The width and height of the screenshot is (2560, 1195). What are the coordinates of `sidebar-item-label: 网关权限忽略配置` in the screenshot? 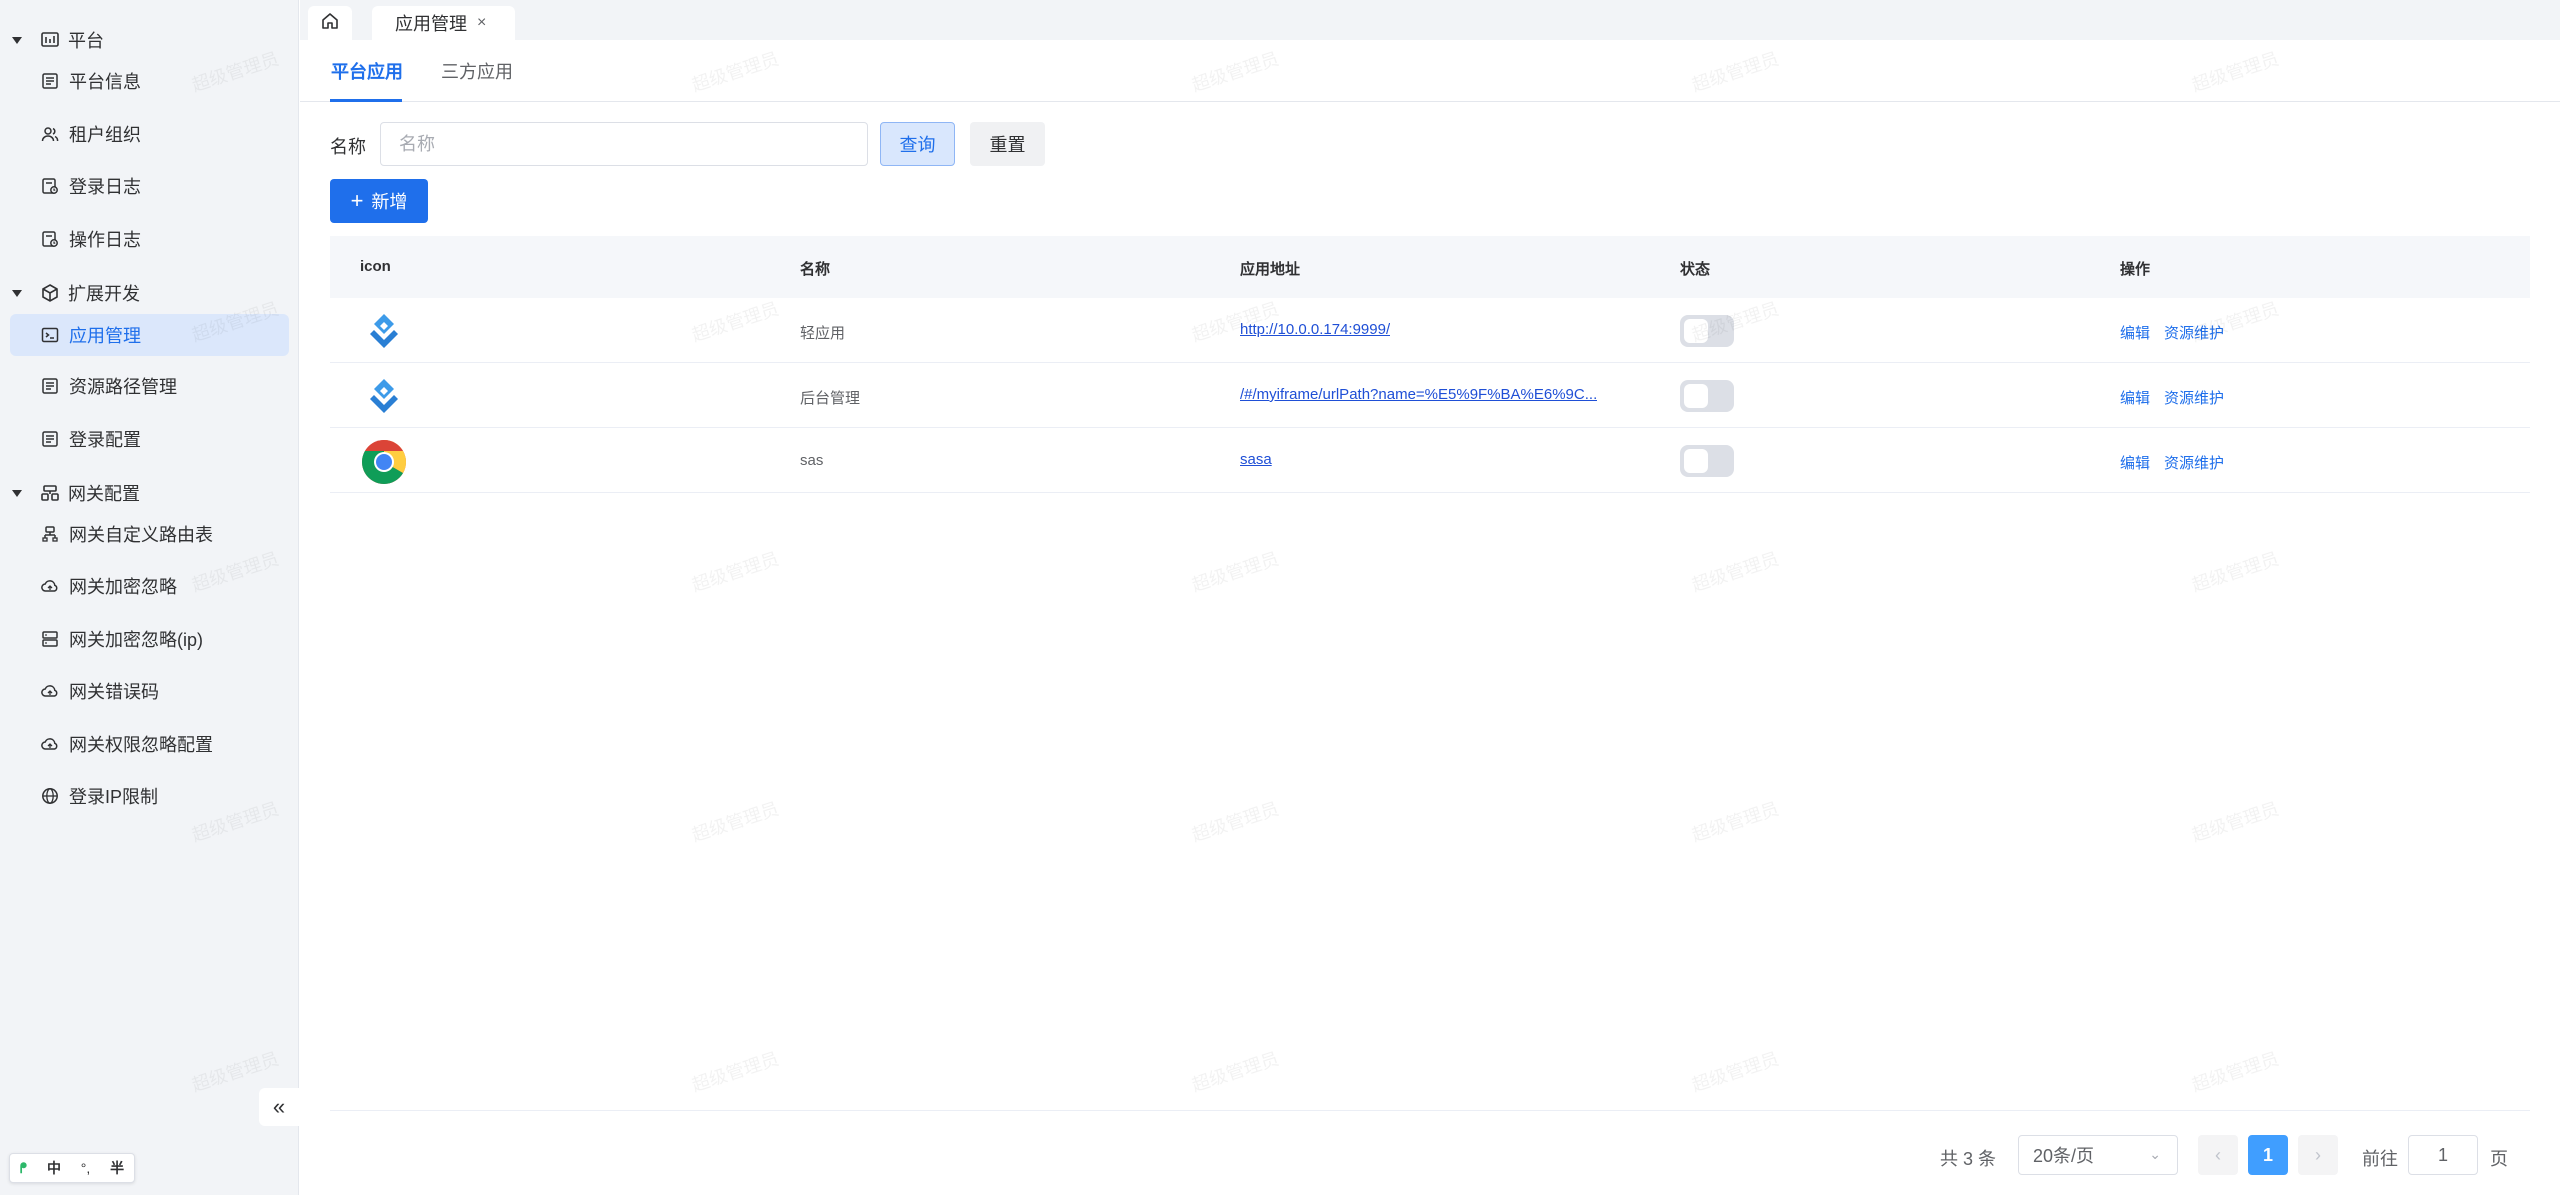 It's located at (141, 745).